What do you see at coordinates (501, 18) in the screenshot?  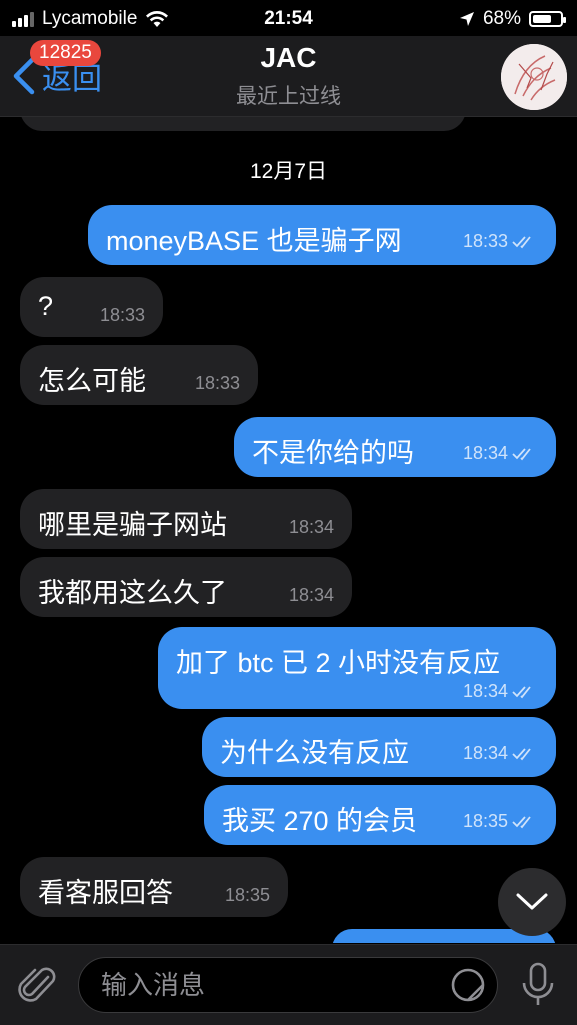 I see `battery-percent: 68%` at bounding box center [501, 18].